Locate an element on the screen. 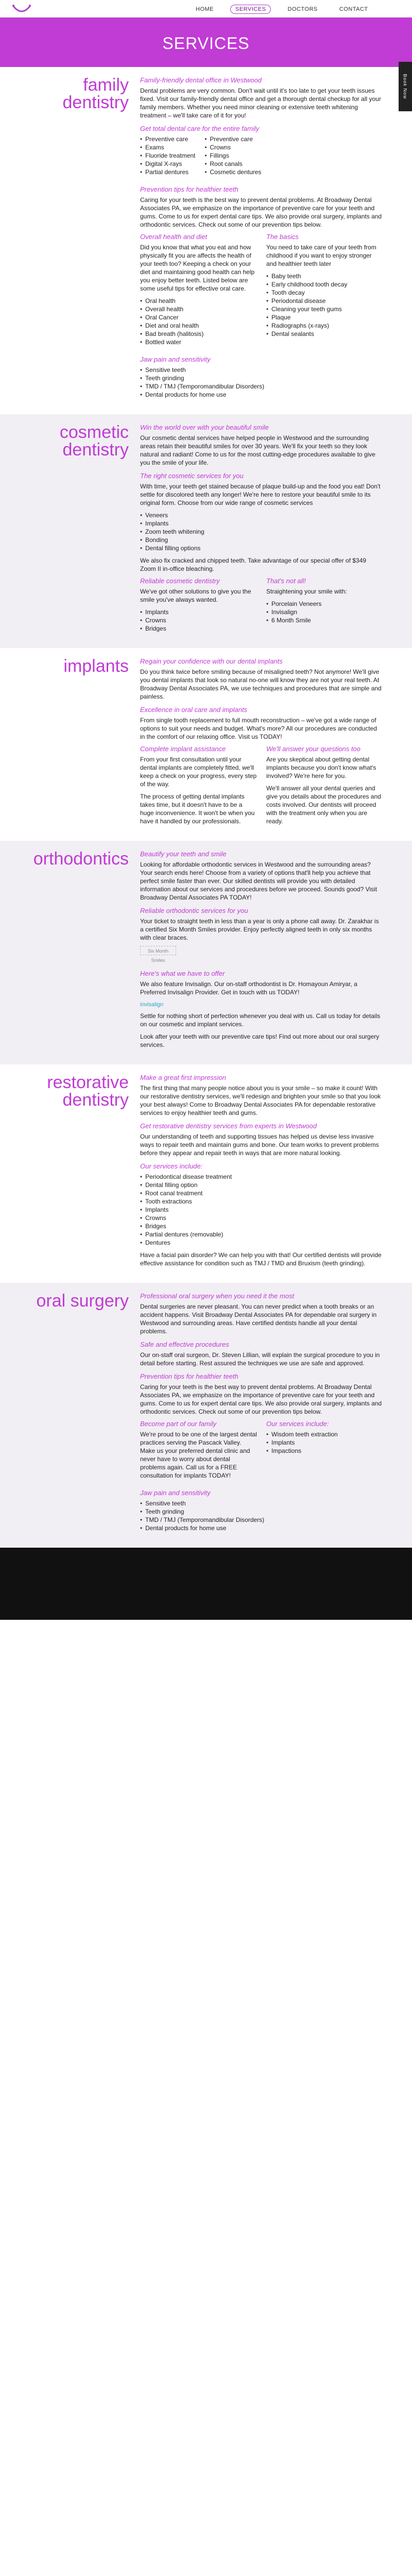 This screenshot has width=412, height=2576. list-item: Oral health is located at coordinates (199, 301).